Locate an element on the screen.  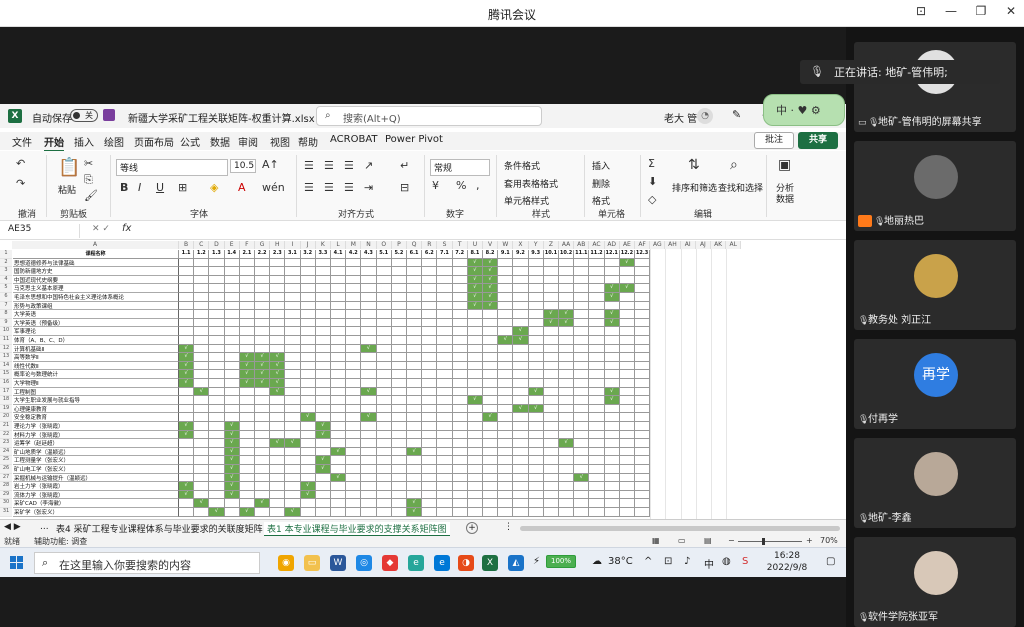
column-header: G is located at coordinates (263, 245).